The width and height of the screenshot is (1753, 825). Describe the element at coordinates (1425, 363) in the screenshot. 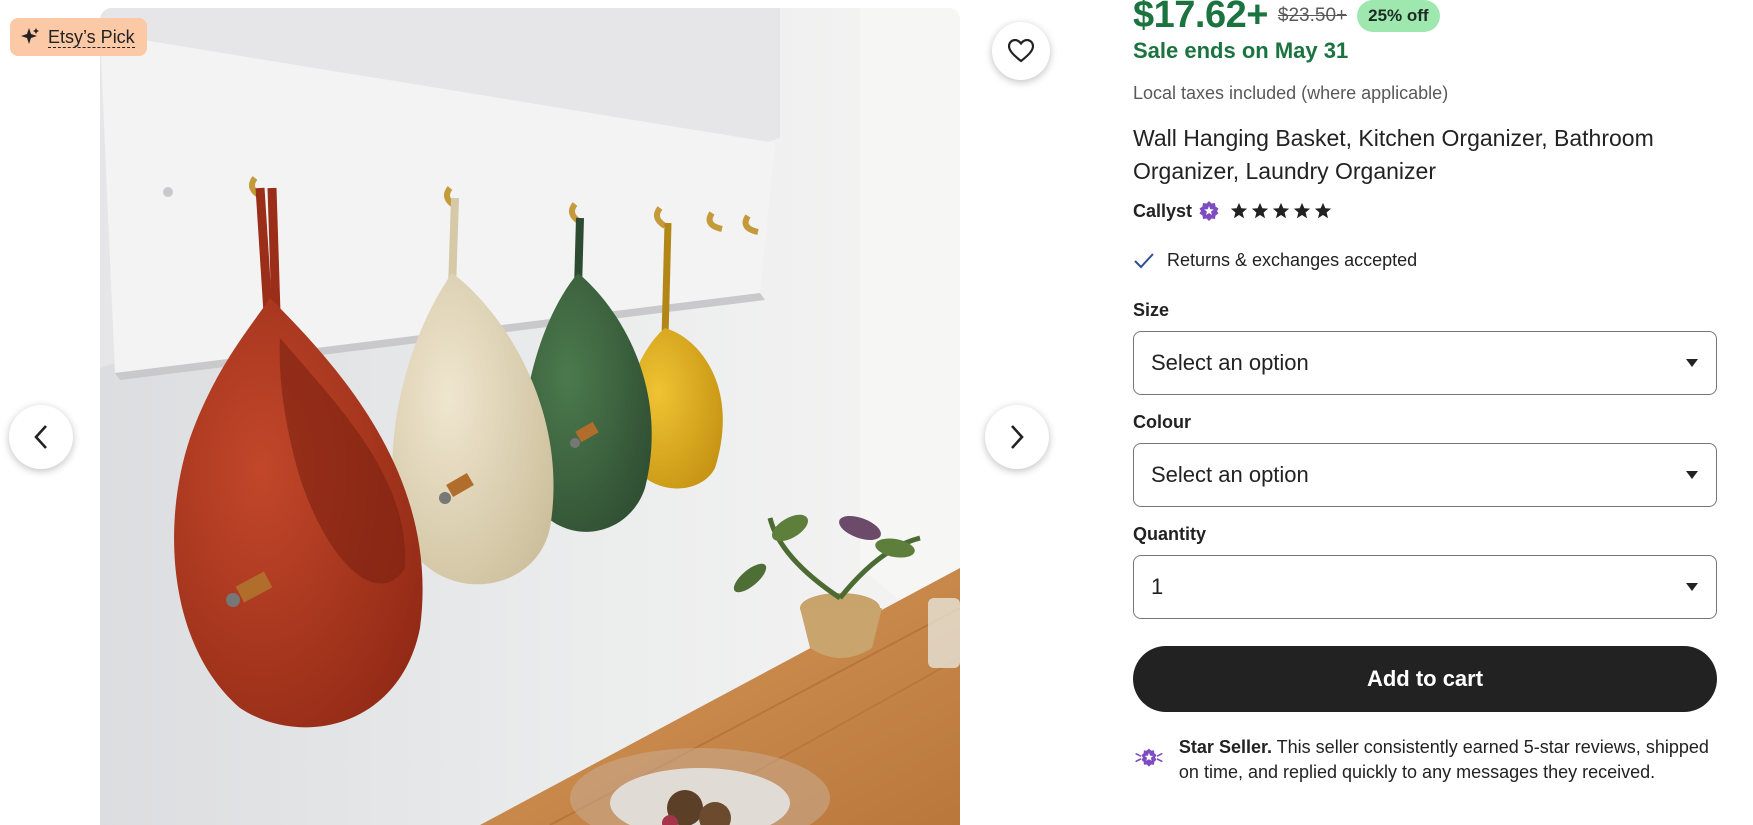

I see `size-select: Select an option` at that location.